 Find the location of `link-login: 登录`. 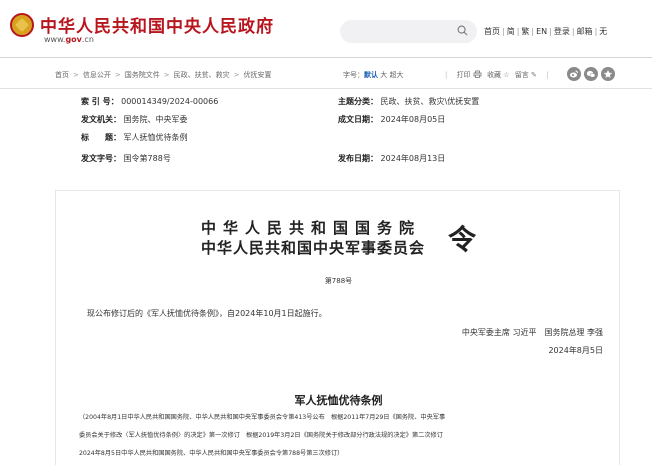

link-login: 登录 is located at coordinates (562, 31).